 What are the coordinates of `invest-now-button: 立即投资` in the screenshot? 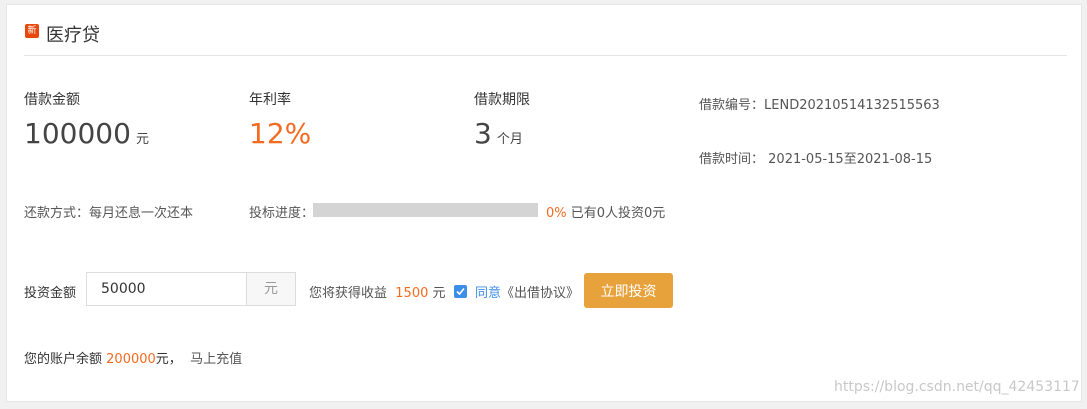 It's located at (628, 290).